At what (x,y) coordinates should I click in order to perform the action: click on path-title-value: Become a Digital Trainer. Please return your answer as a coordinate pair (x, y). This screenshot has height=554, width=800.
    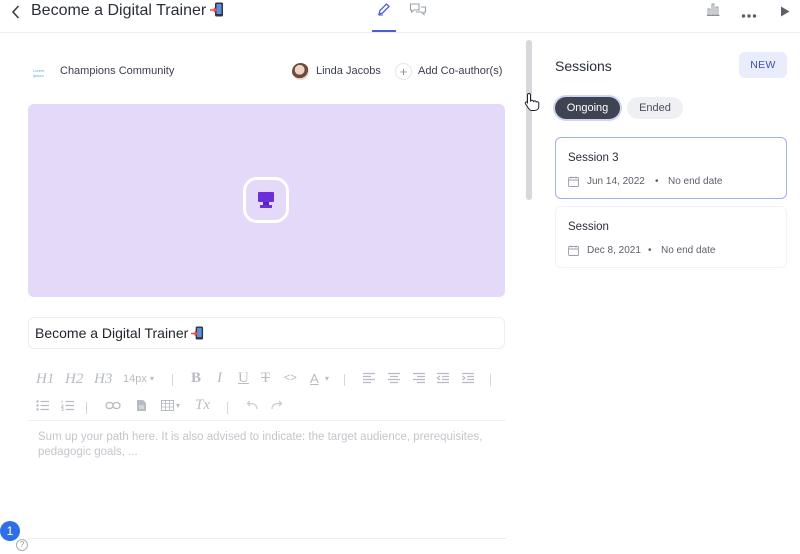
    Looking at the image, I should click on (112, 333).